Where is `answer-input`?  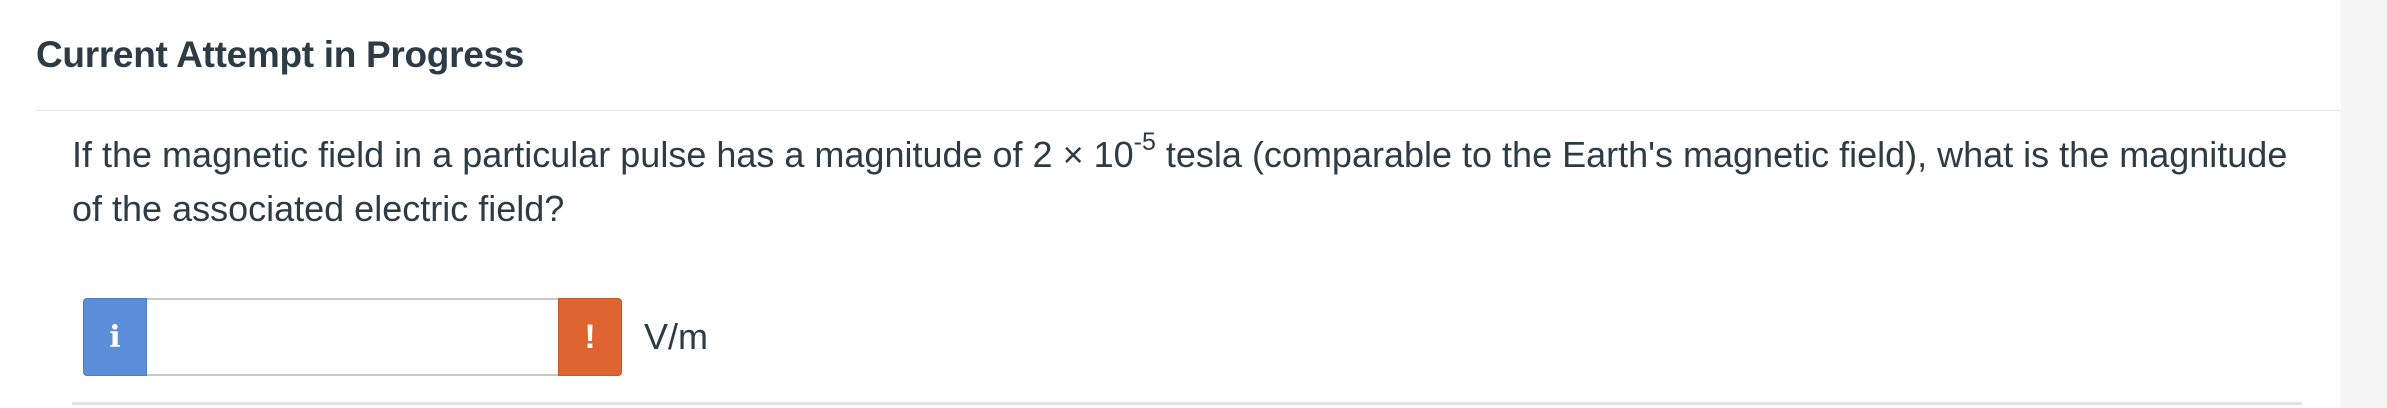
answer-input is located at coordinates (352, 337).